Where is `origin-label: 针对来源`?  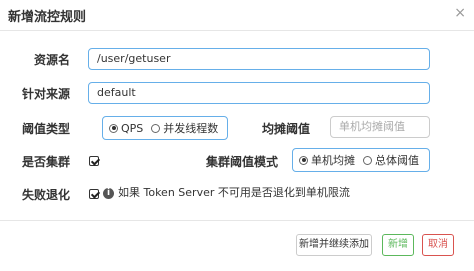
origin-label: 针对来源 is located at coordinates (45, 94).